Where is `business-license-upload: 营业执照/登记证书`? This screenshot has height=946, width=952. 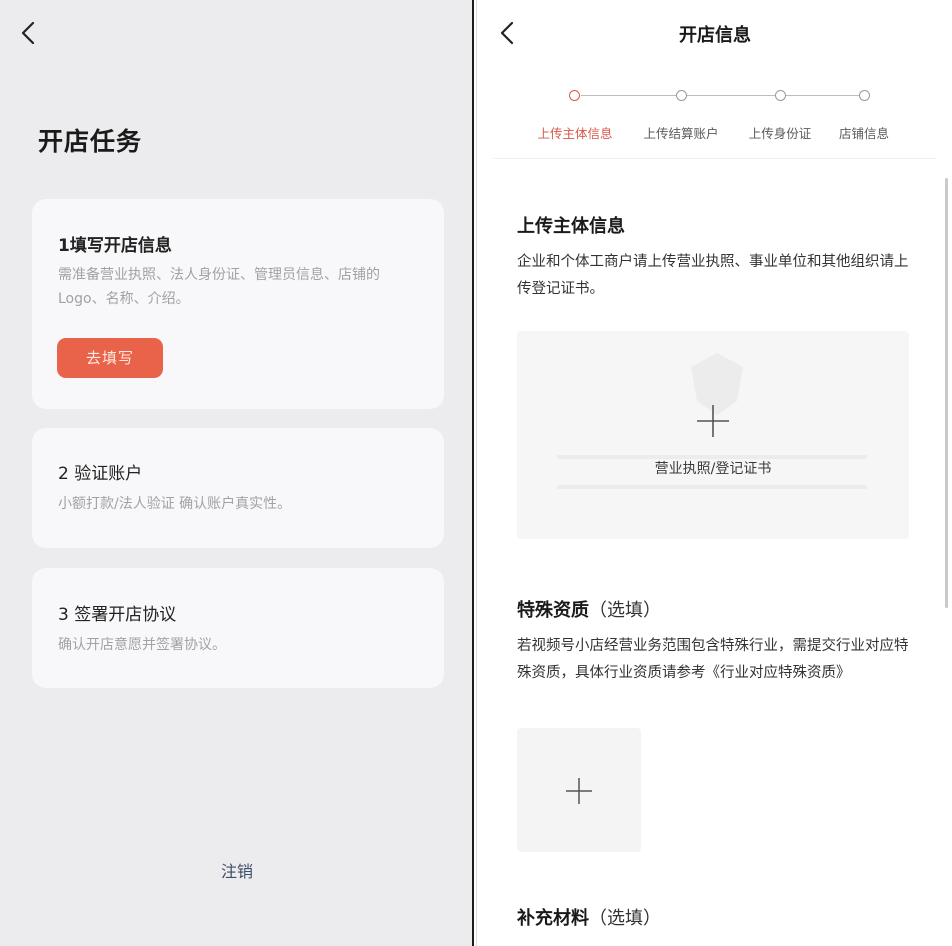 business-license-upload: 营业执照/登记证书 is located at coordinates (713, 435).